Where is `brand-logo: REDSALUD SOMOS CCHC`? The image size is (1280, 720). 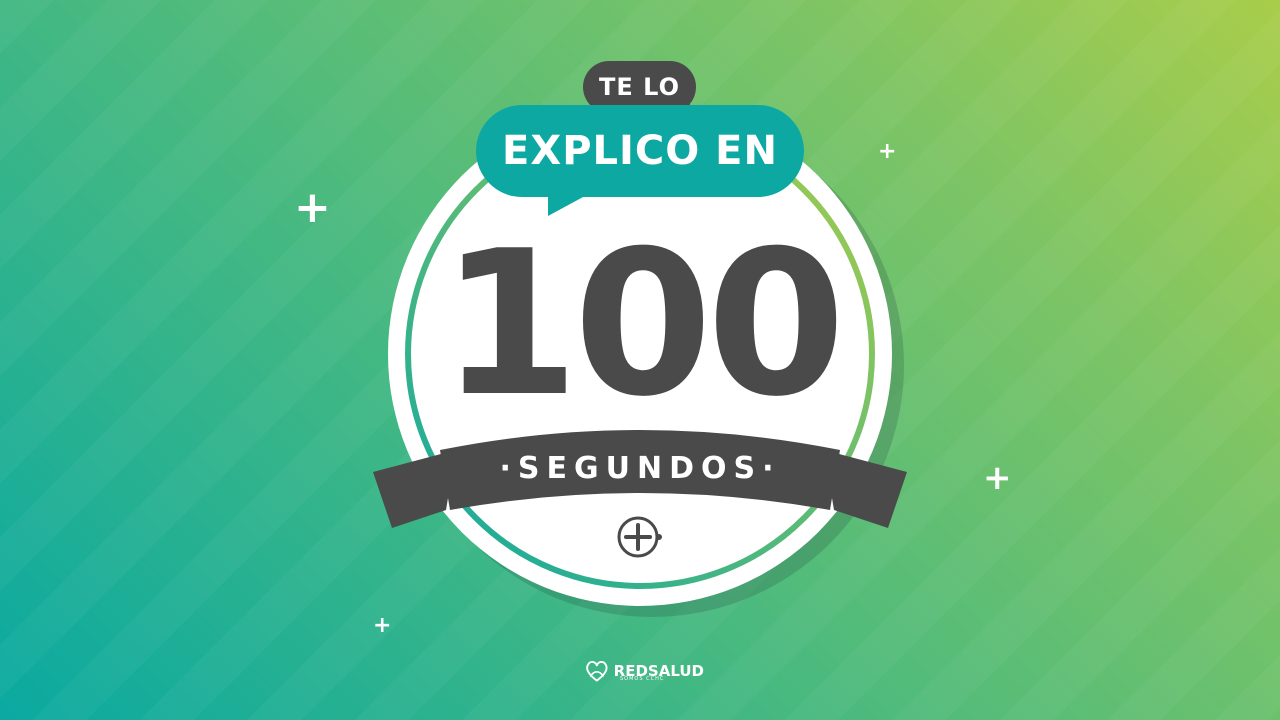
brand-logo: REDSALUD SOMOS CCHC is located at coordinates (644, 671).